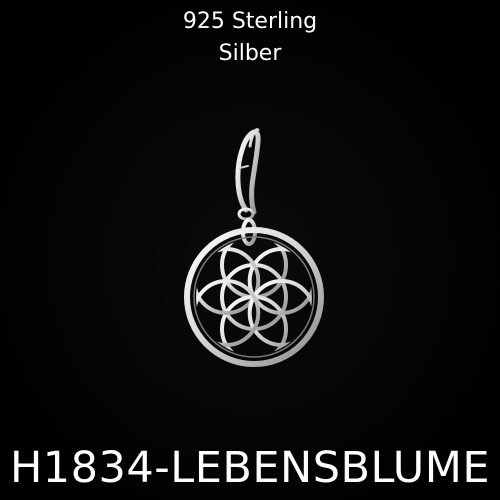 The height and width of the screenshot is (500, 500). What do you see at coordinates (248, 174) in the screenshot?
I see `lobster-clasp` at bounding box center [248, 174].